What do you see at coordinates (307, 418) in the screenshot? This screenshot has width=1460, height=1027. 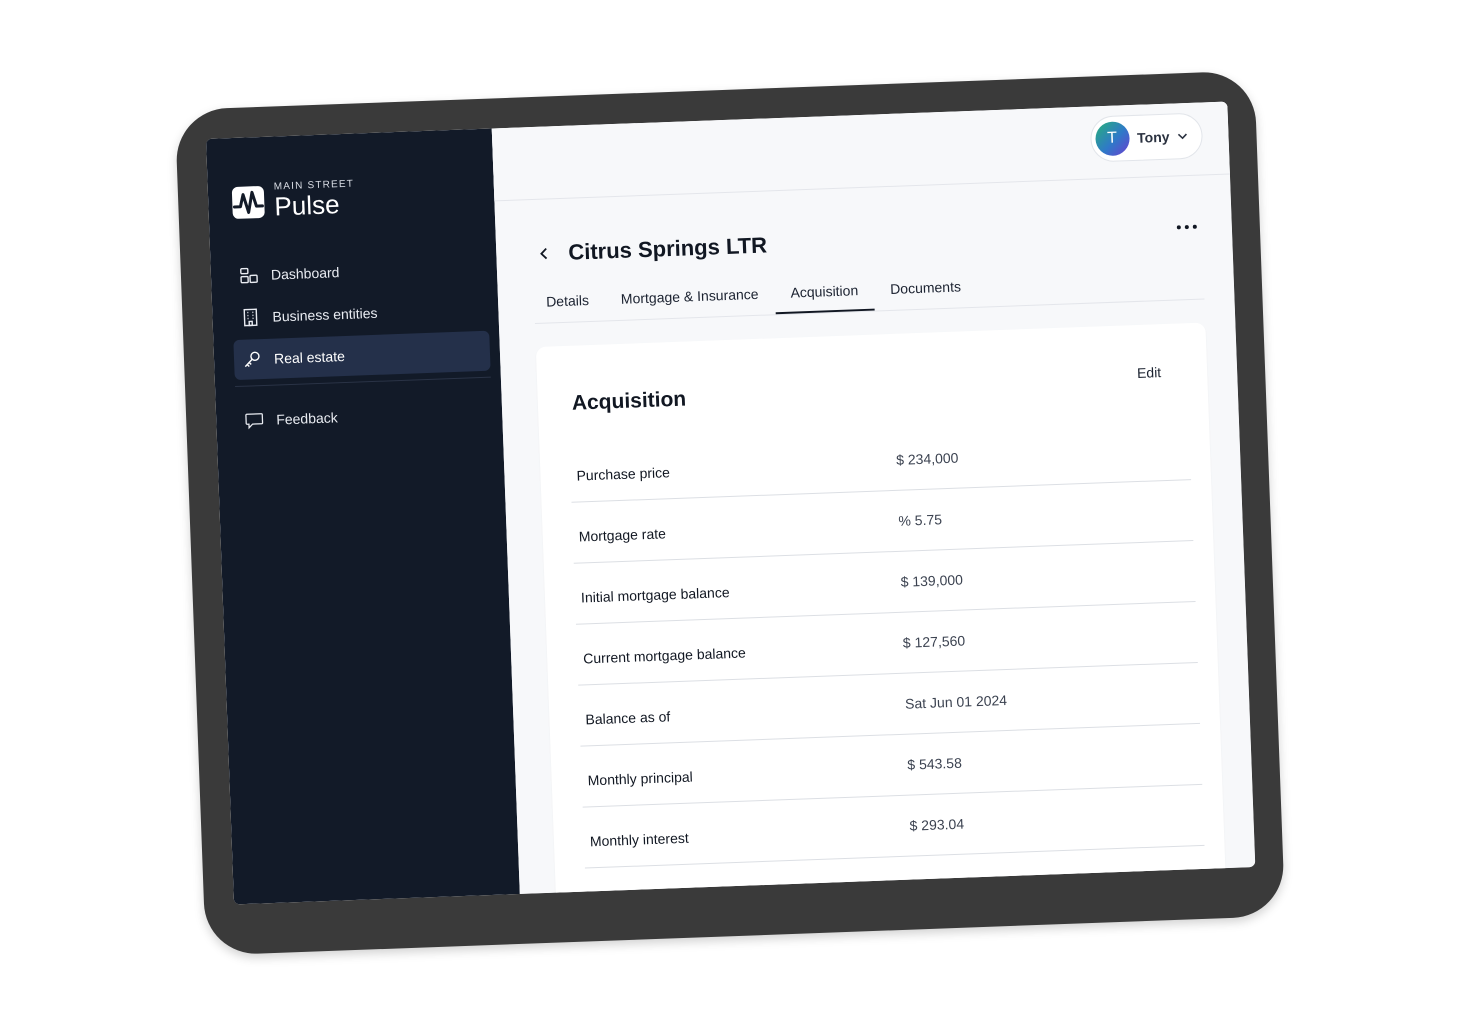 I see `sidebar-item-label: Feedback` at bounding box center [307, 418].